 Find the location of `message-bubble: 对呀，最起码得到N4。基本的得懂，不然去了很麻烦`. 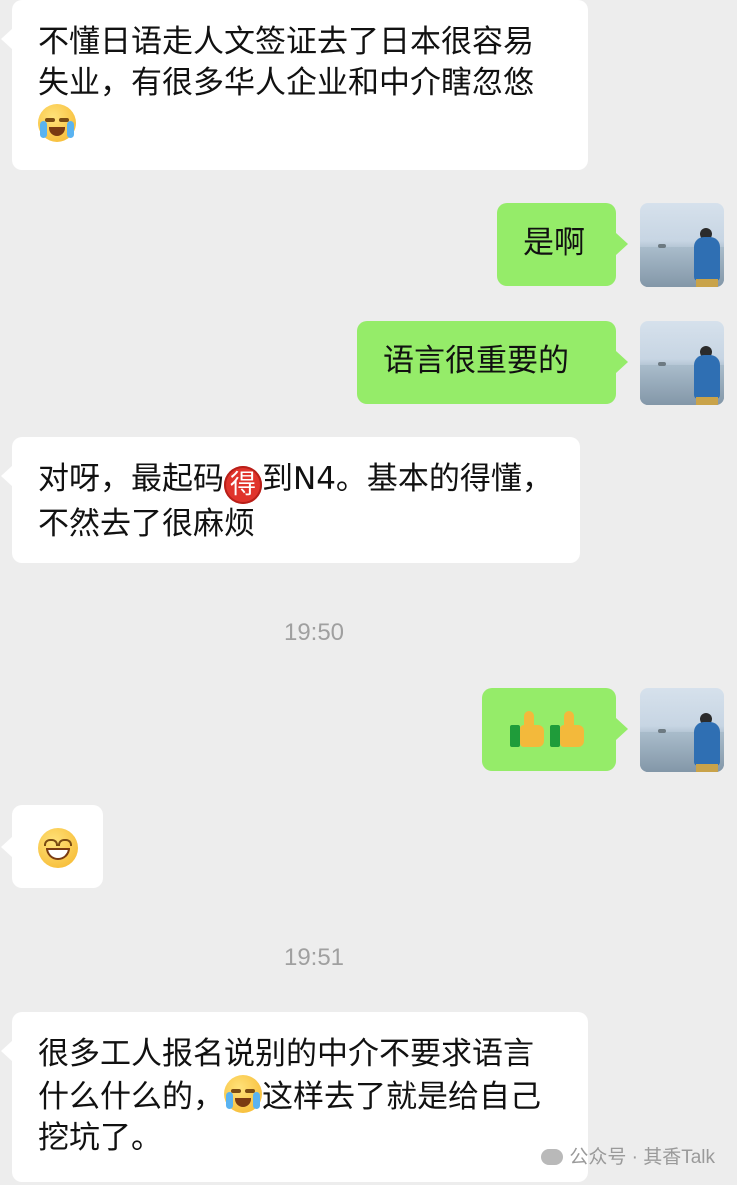

message-bubble: 对呀，最起码得到N4。基本的得懂，不然去了很麻烦 is located at coordinates (296, 500).